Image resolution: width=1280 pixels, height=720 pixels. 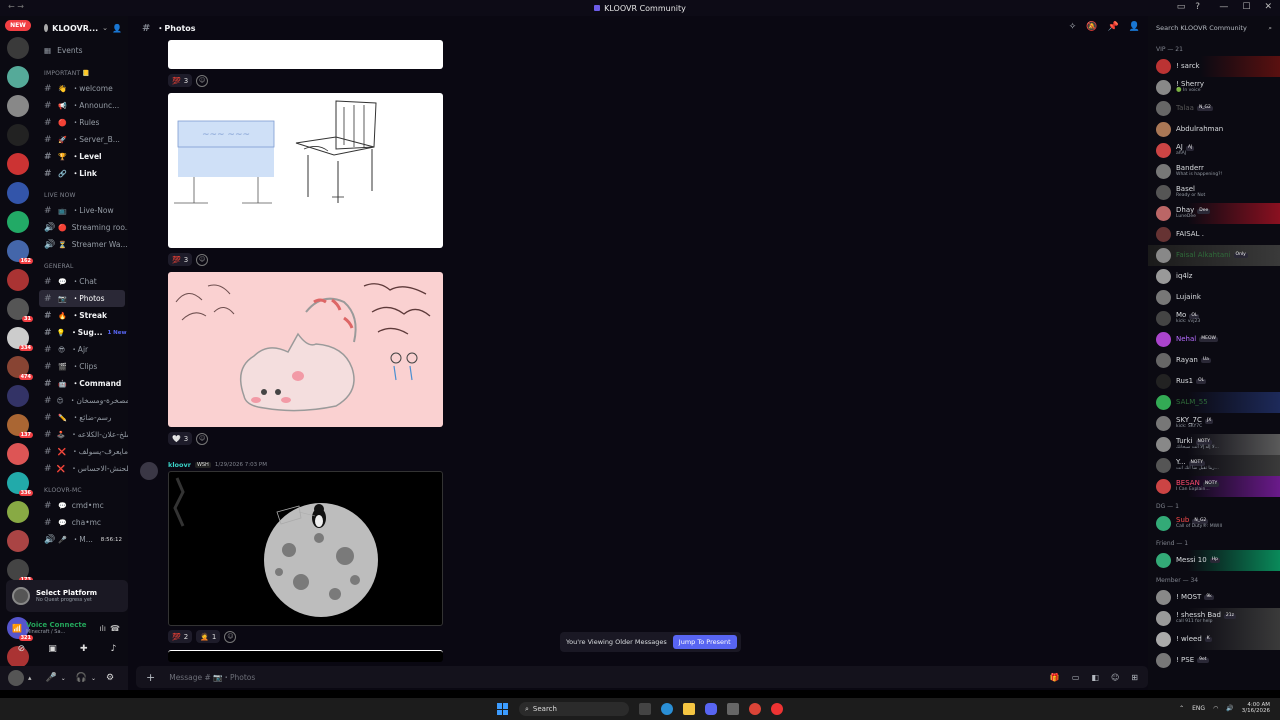 What do you see at coordinates (67, 596) in the screenshot?
I see `quest-panel: Select Platform No Quest progress yet` at bounding box center [67, 596].